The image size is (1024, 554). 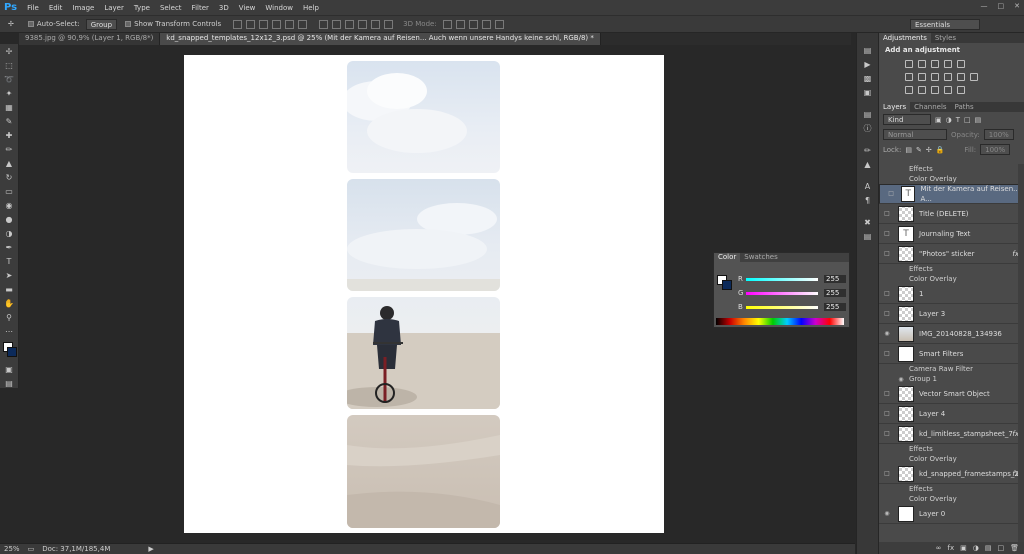 I want to click on hue-saturation-icon, so click(x=909, y=76).